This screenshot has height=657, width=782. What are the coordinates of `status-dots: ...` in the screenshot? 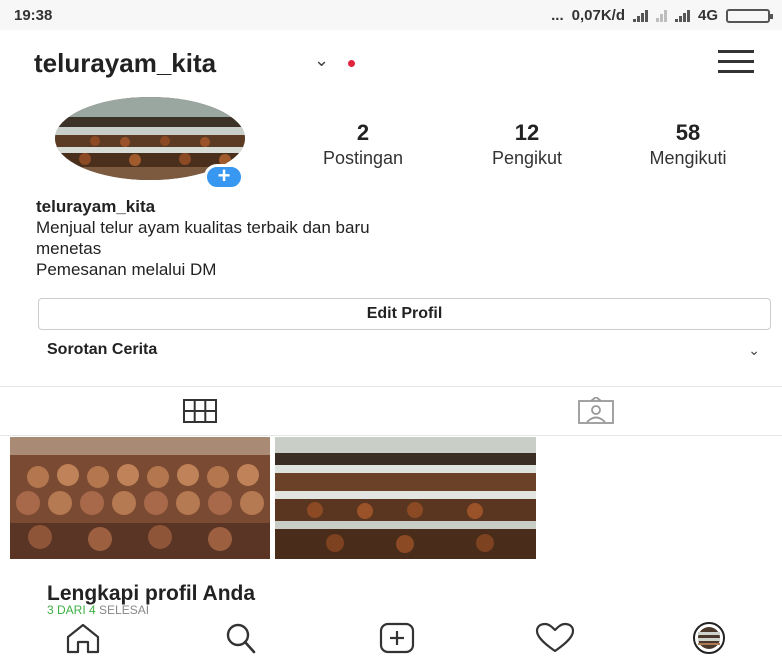 It's located at (557, 15).